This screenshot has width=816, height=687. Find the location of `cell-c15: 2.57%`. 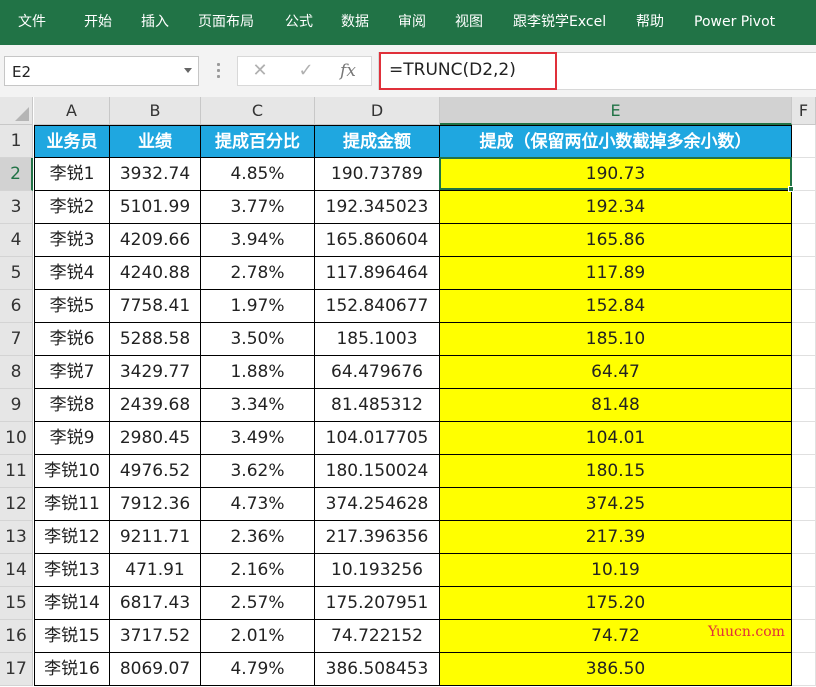

cell-c15: 2.57% is located at coordinates (258, 603).